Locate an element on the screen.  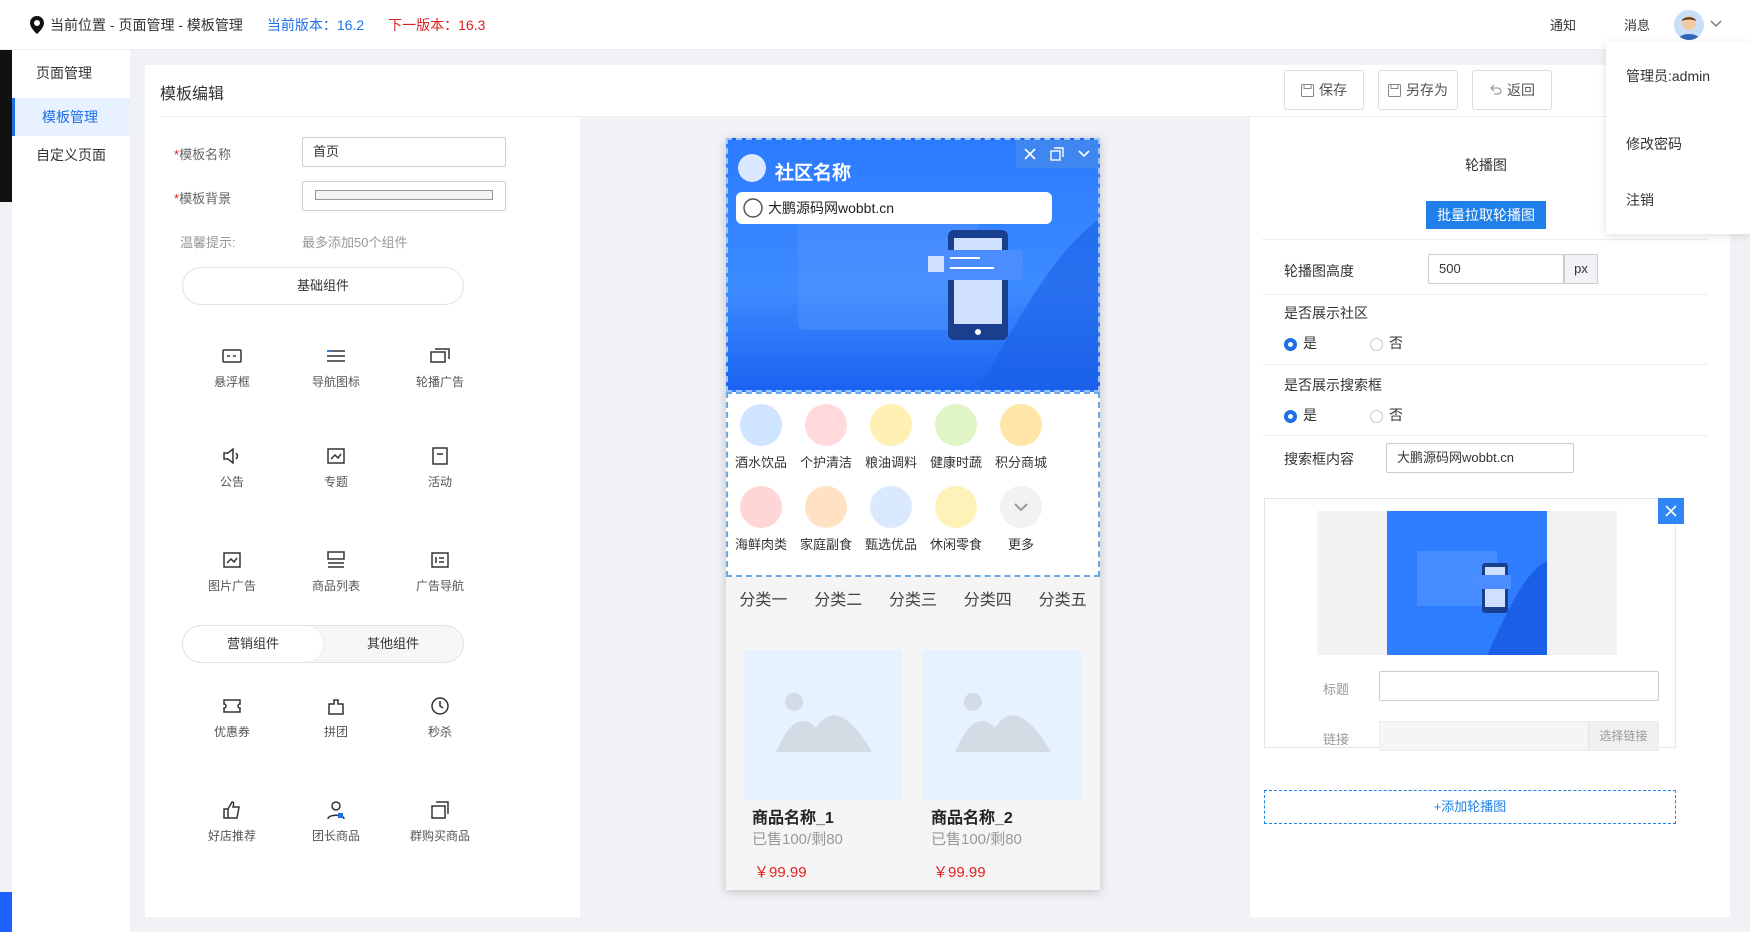
search-icon is located at coordinates (753, 208).